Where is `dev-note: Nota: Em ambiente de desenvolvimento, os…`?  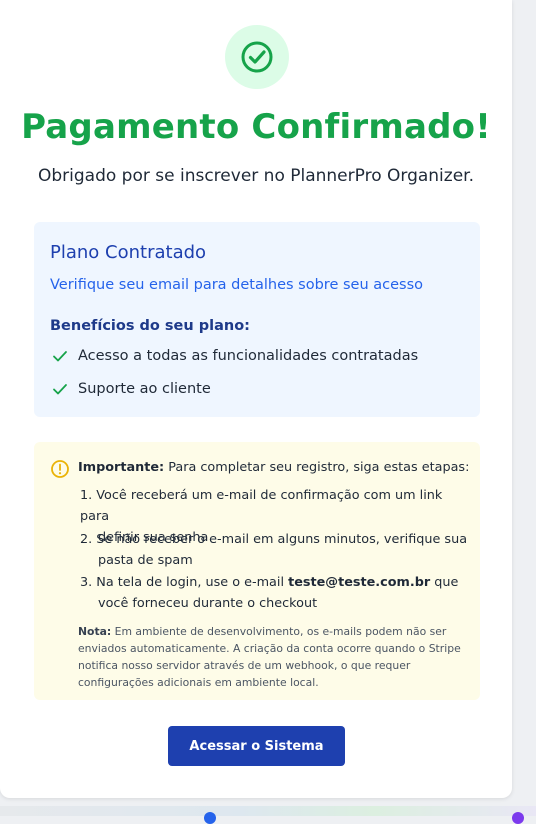
dev-note: Nota: Em ambiente de desenvolvimento, os… is located at coordinates (274, 657).